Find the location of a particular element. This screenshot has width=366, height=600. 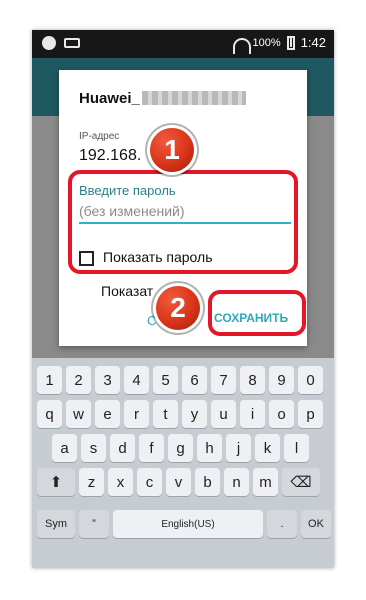

key-b: b is located at coordinates (207, 482).